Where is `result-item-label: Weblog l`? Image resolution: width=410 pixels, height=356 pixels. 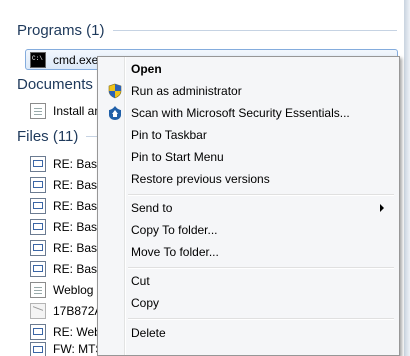
result-item-label: Weblog l is located at coordinates (76, 289).